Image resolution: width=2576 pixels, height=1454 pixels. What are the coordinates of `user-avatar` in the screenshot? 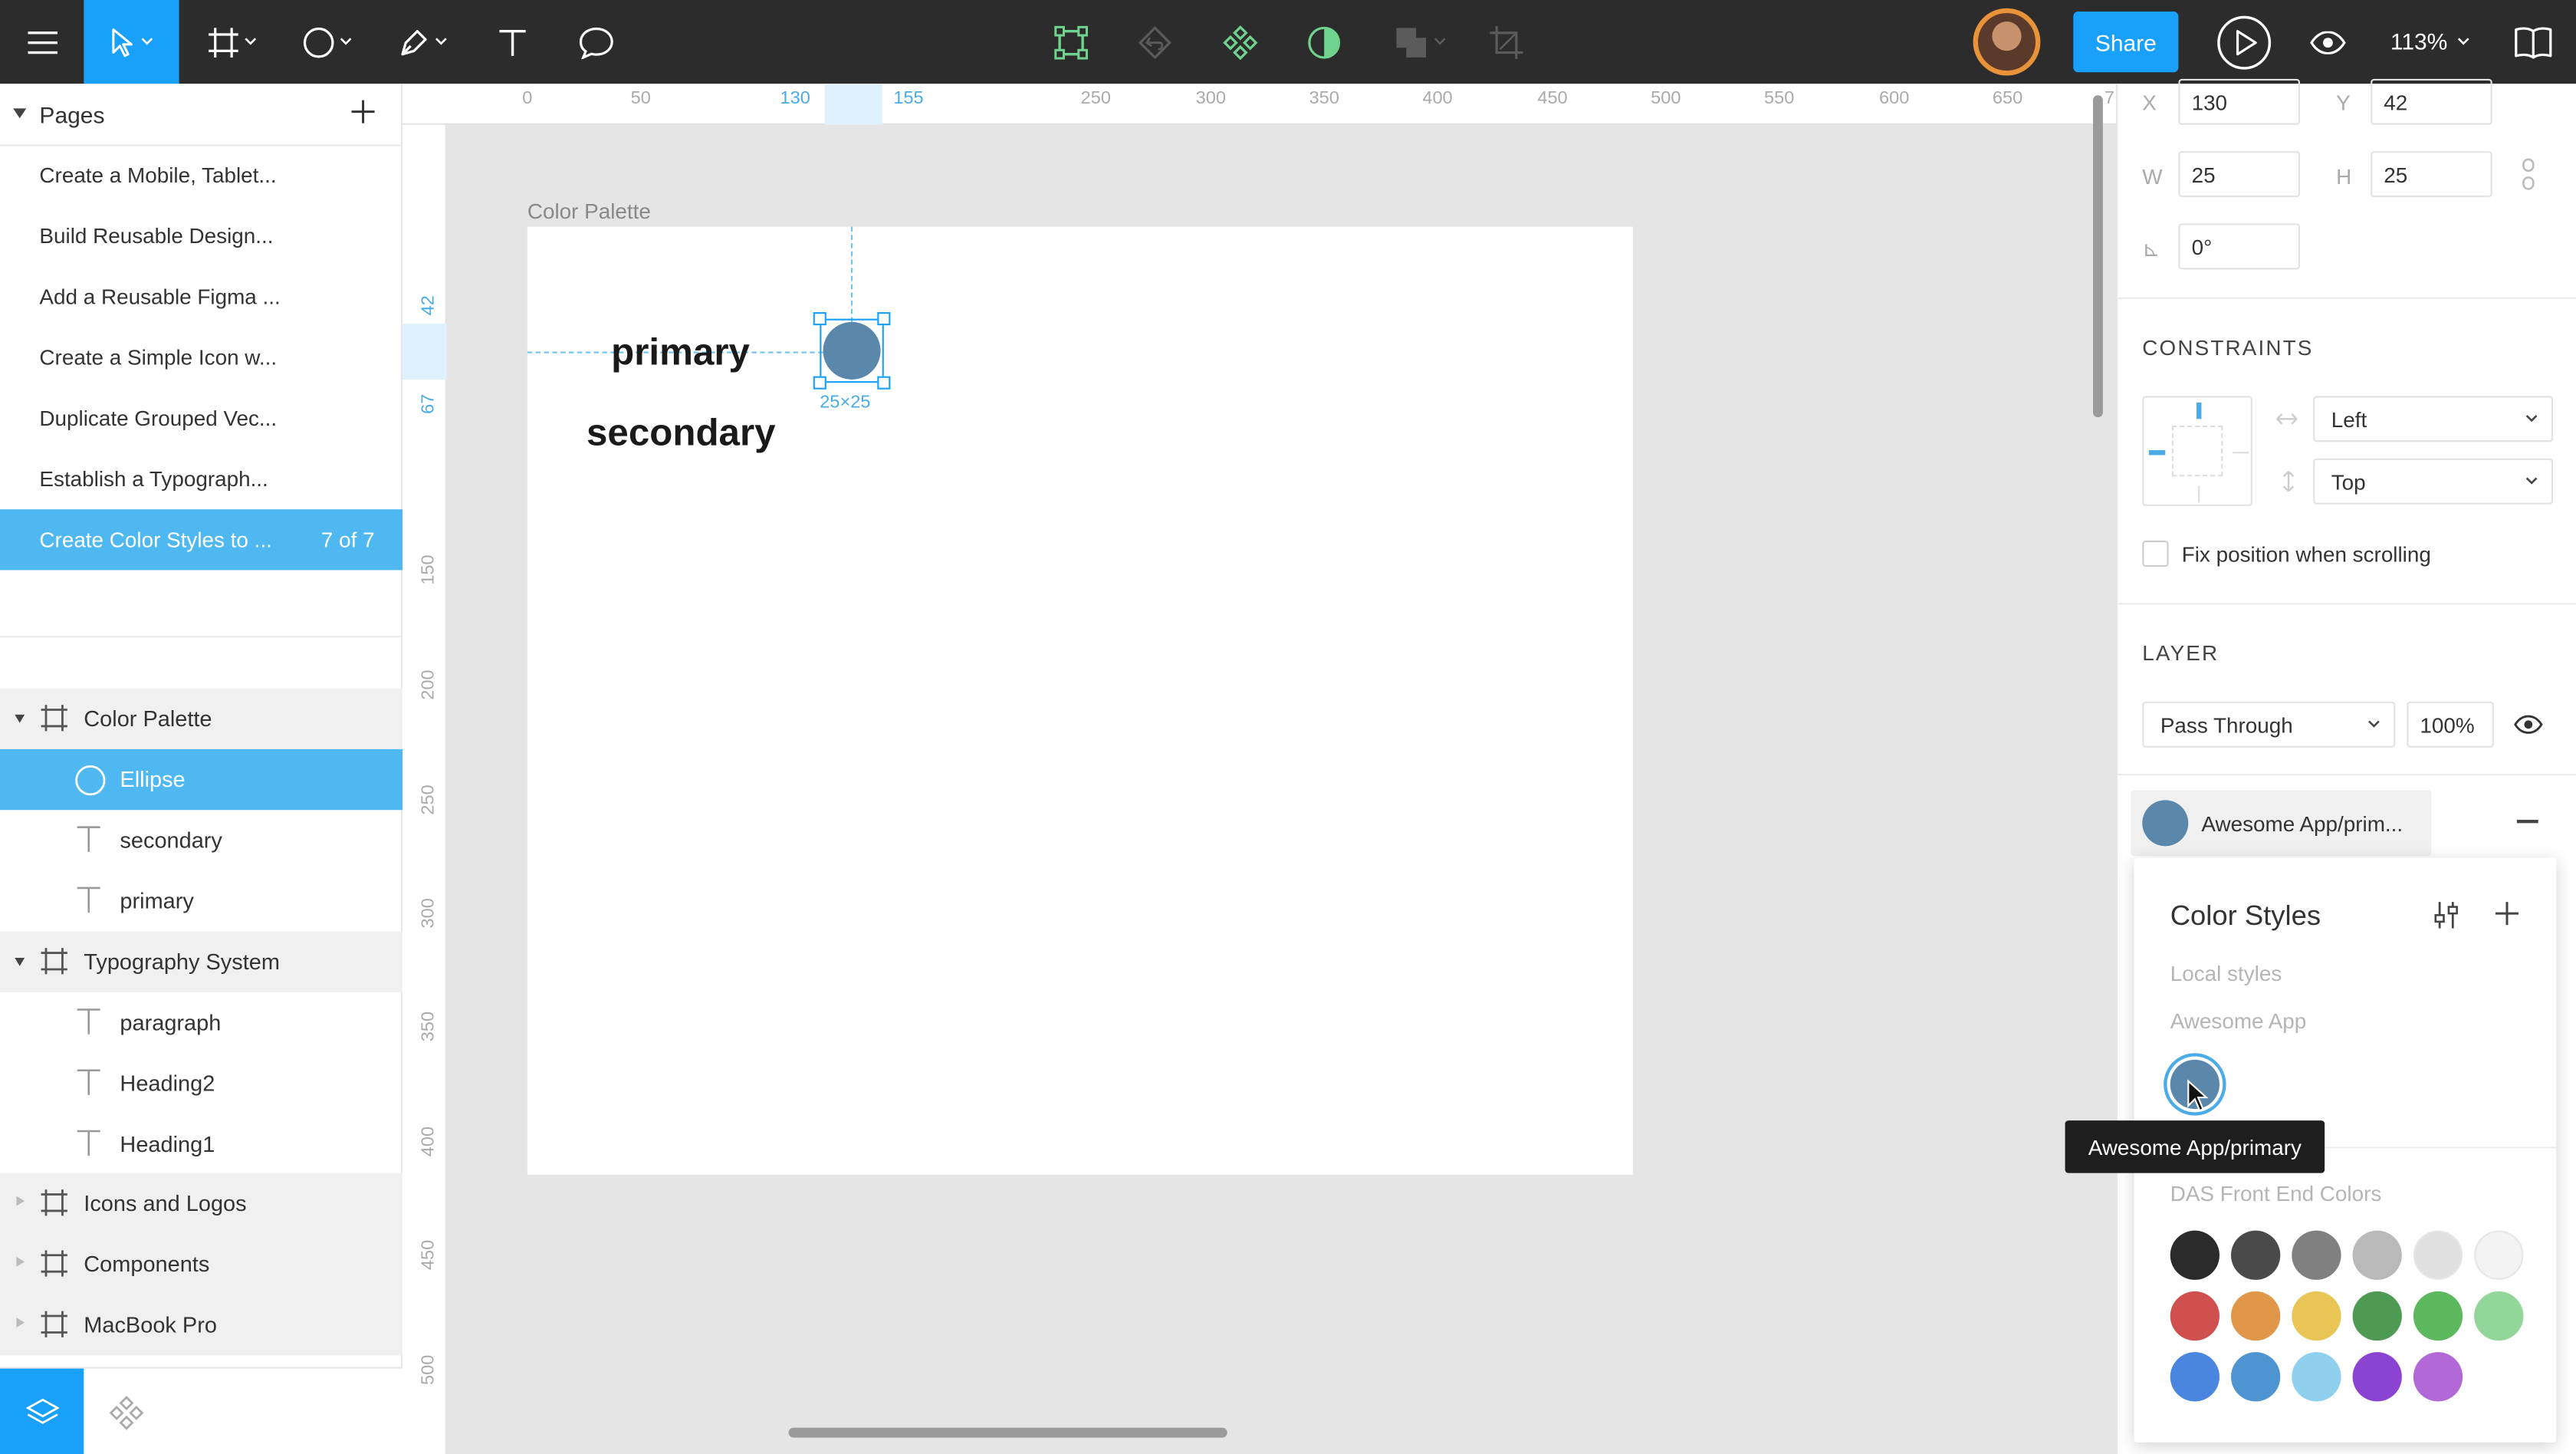 It's located at (2007, 42).